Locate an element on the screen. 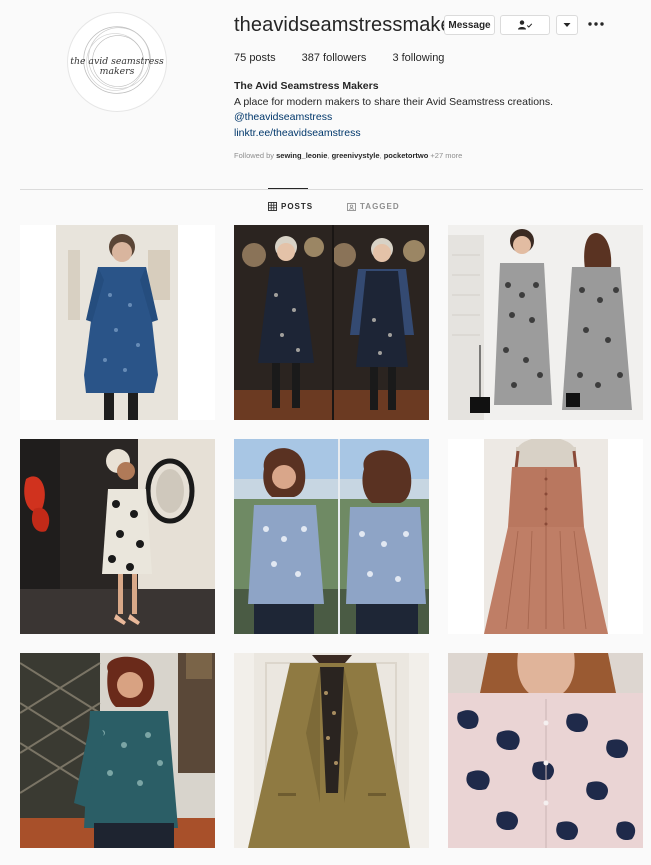  followed-by-user: pocketortwo is located at coordinates (406, 155).